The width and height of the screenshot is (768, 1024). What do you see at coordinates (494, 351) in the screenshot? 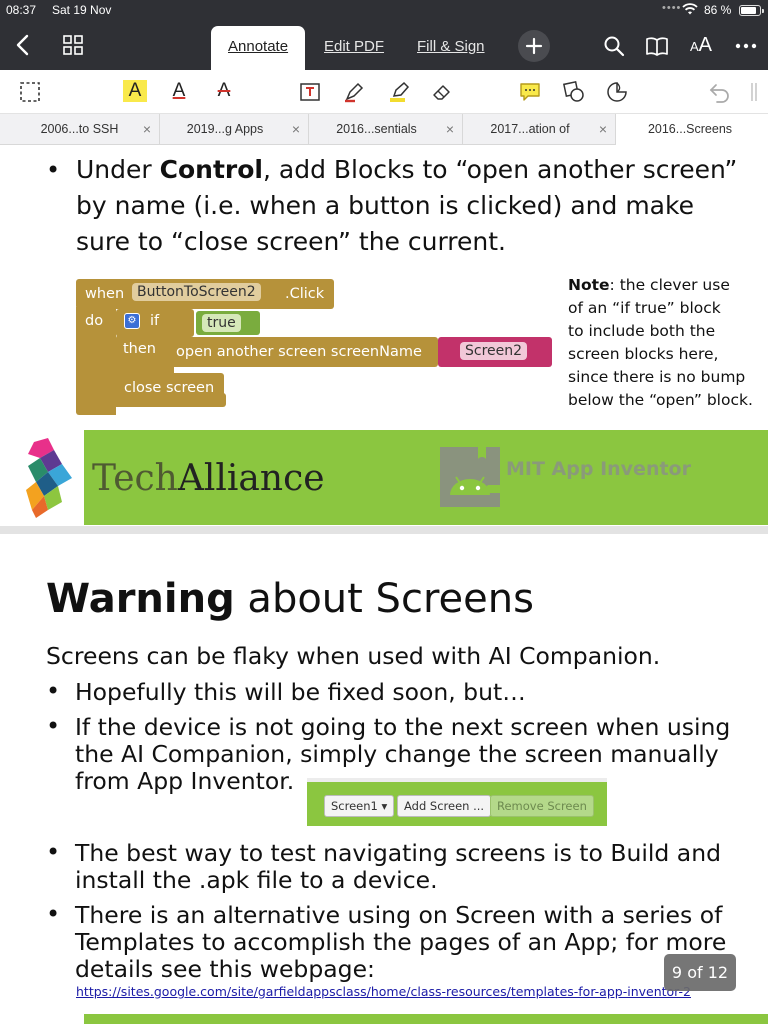
I see `screen-name-pill: Screen2` at bounding box center [494, 351].